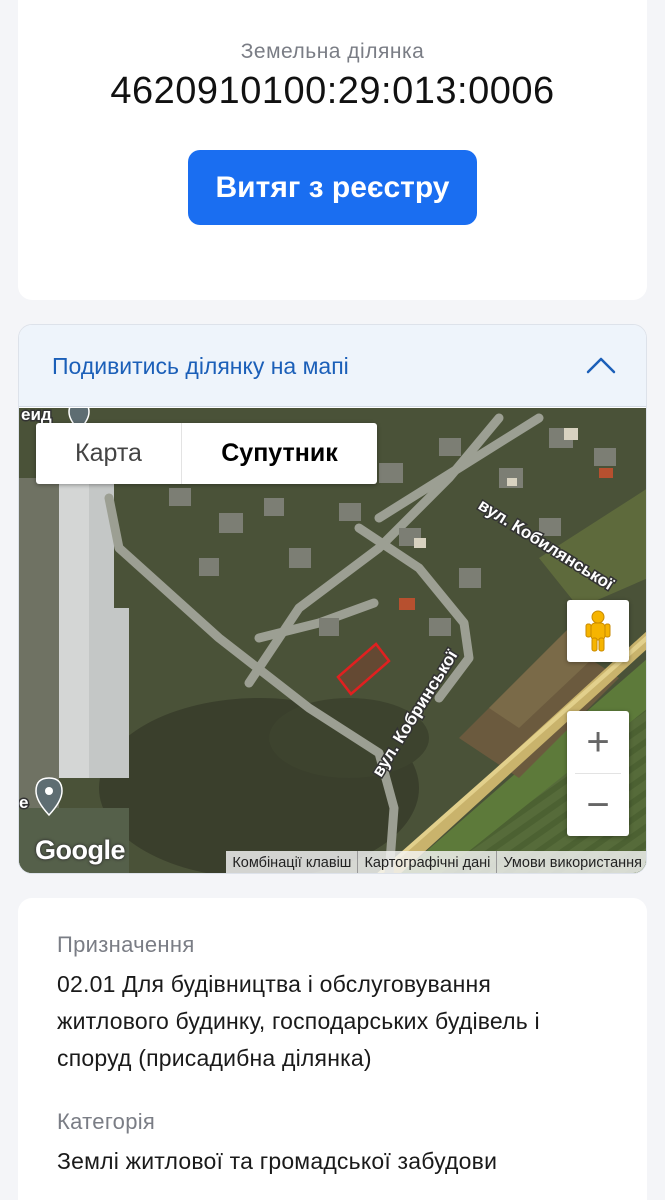 This screenshot has height=1200, width=665. What do you see at coordinates (571, 862) in the screenshot?
I see `terms-of-use-link: Умови використання` at bounding box center [571, 862].